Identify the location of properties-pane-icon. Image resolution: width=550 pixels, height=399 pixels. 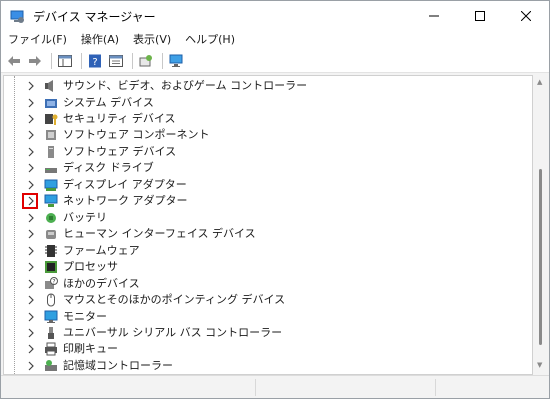
(116, 60).